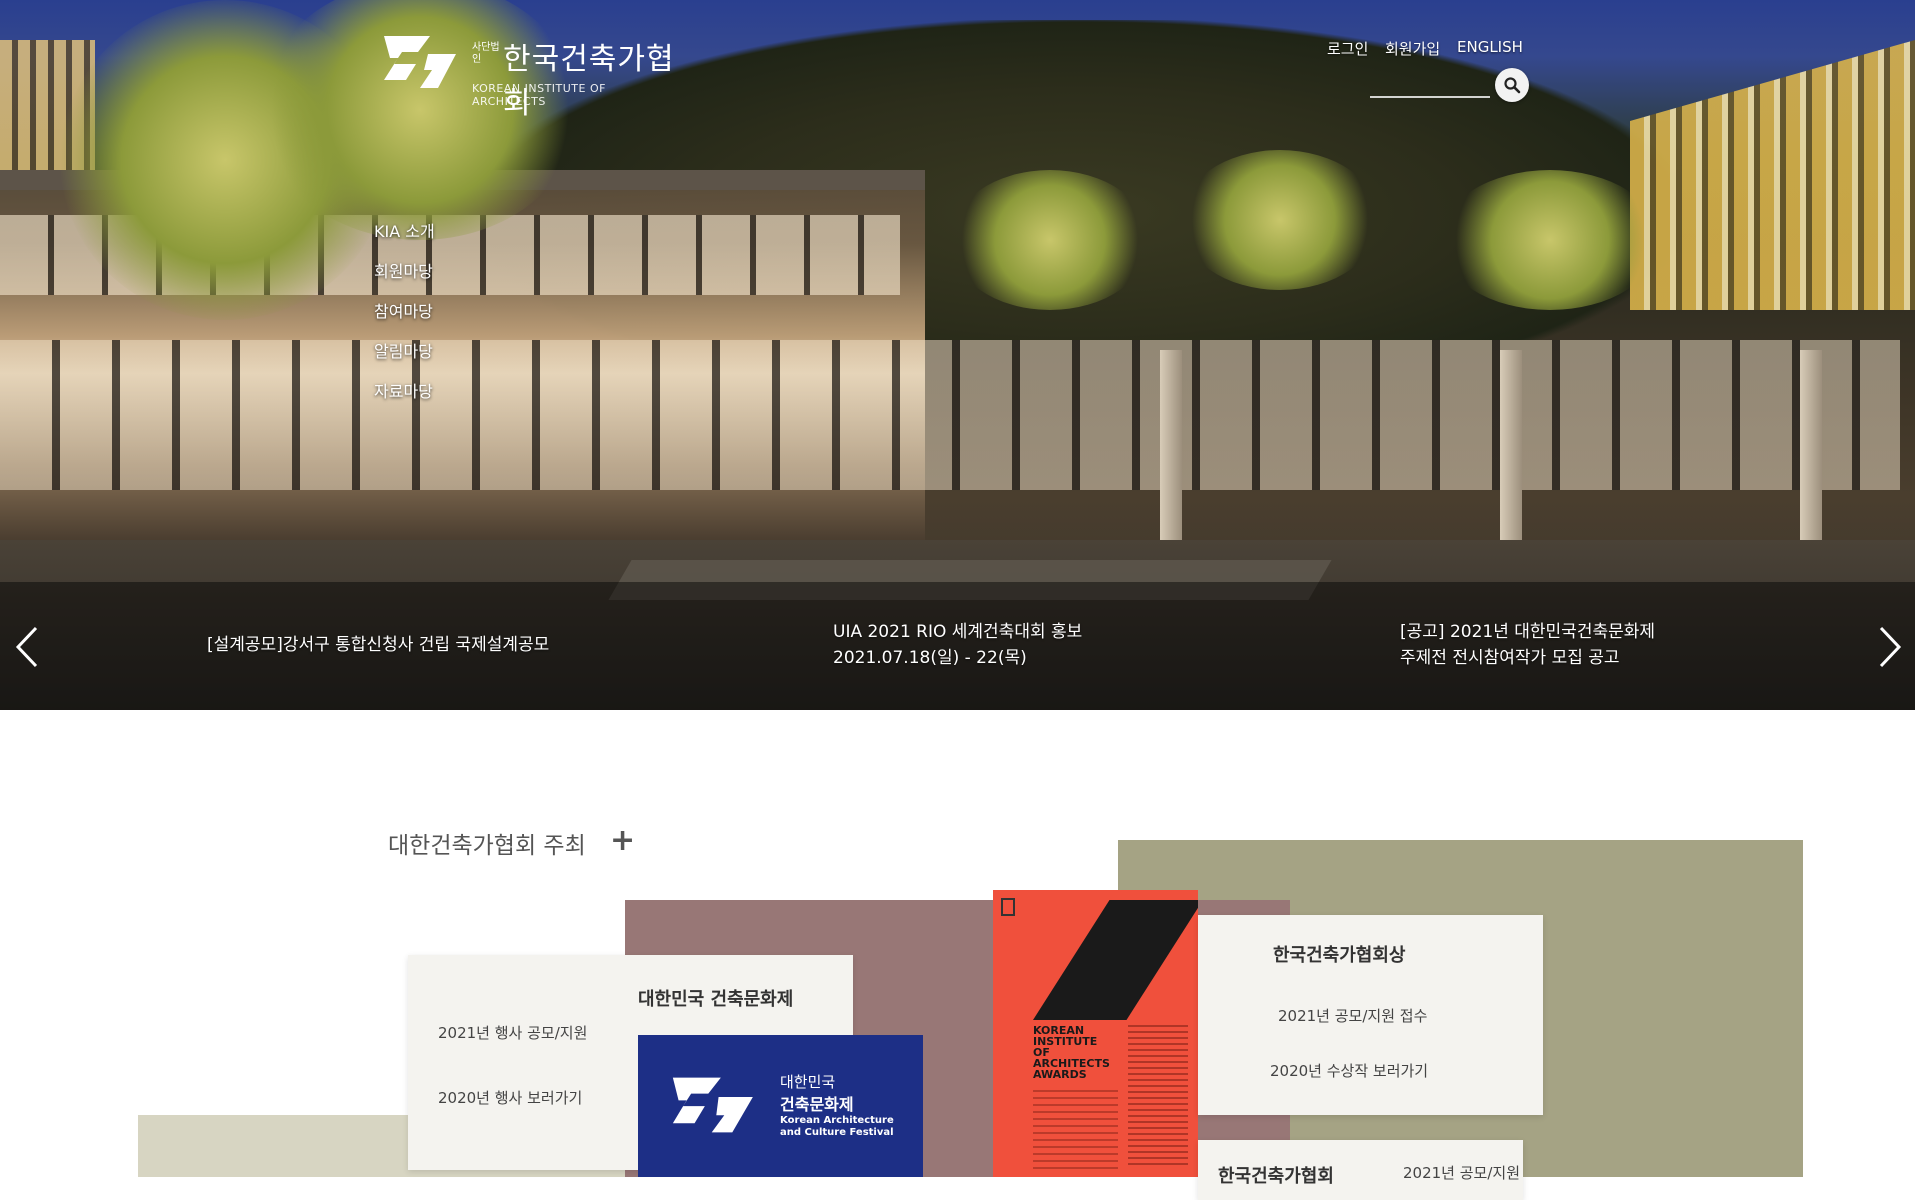 This screenshot has width=1915, height=1200. Describe the element at coordinates (510, 1097) in the screenshot. I see `festival-past-link: 2020년 행사 보러가기` at that location.